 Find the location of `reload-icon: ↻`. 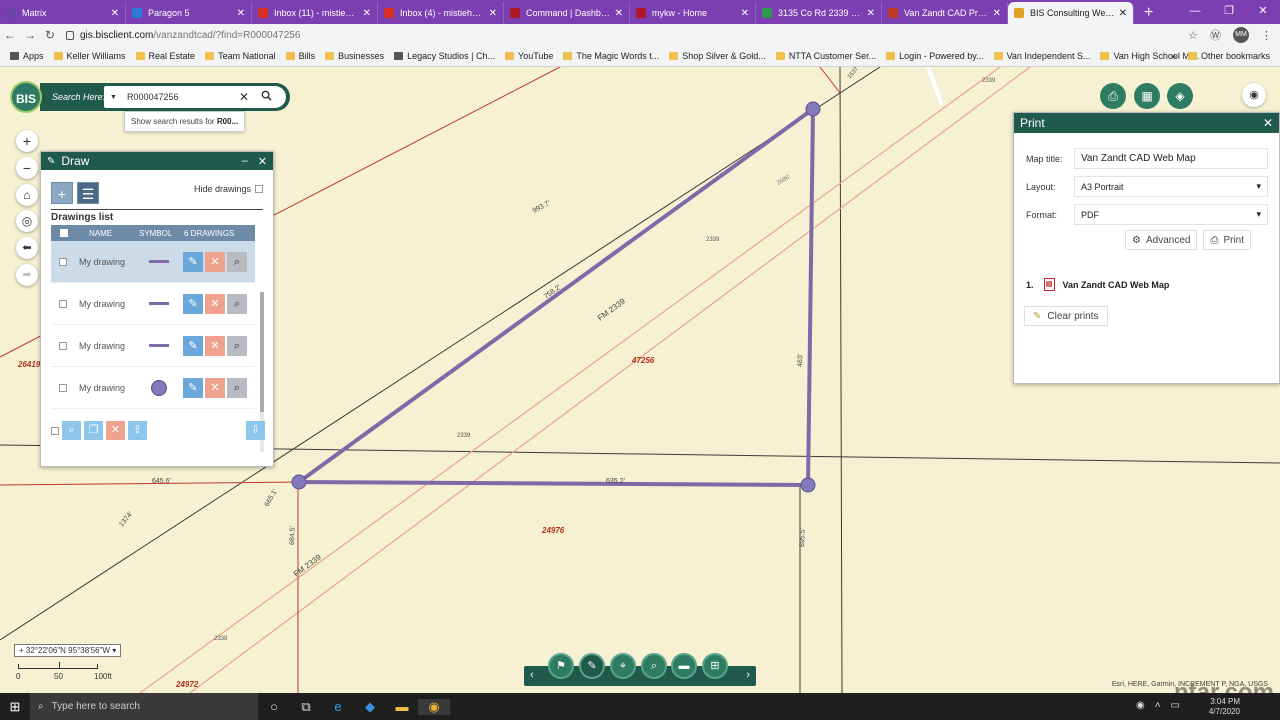

reload-icon: ↻ is located at coordinates (50, 35).